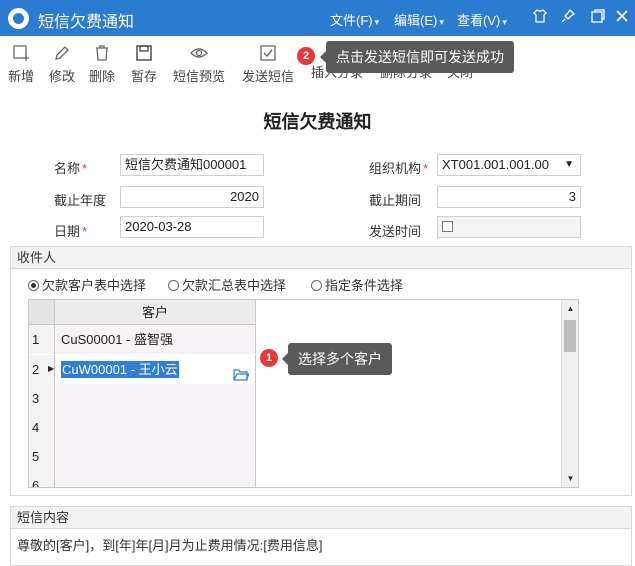 Image resolution: width=635 pixels, height=566 pixels. Describe the element at coordinates (569, 393) in the screenshot. I see `grid-scrollbar: ▲ ▼` at that location.